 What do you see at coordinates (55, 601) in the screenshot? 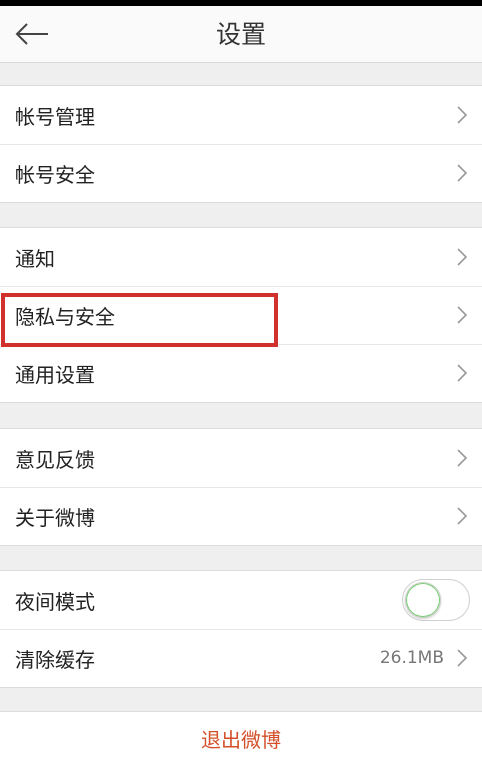
I see `settings-item-label: 夜间模式` at bounding box center [55, 601].